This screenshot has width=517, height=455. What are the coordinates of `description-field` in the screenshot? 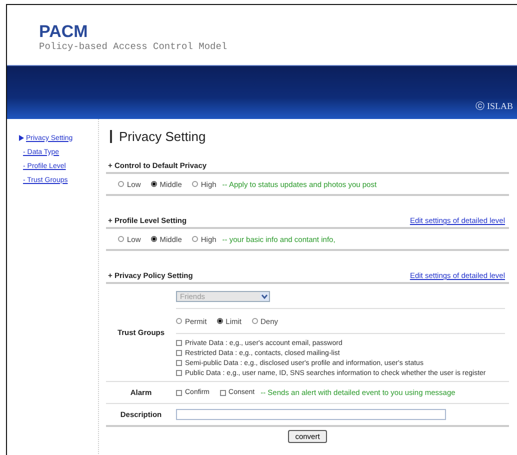 It's located at (311, 414).